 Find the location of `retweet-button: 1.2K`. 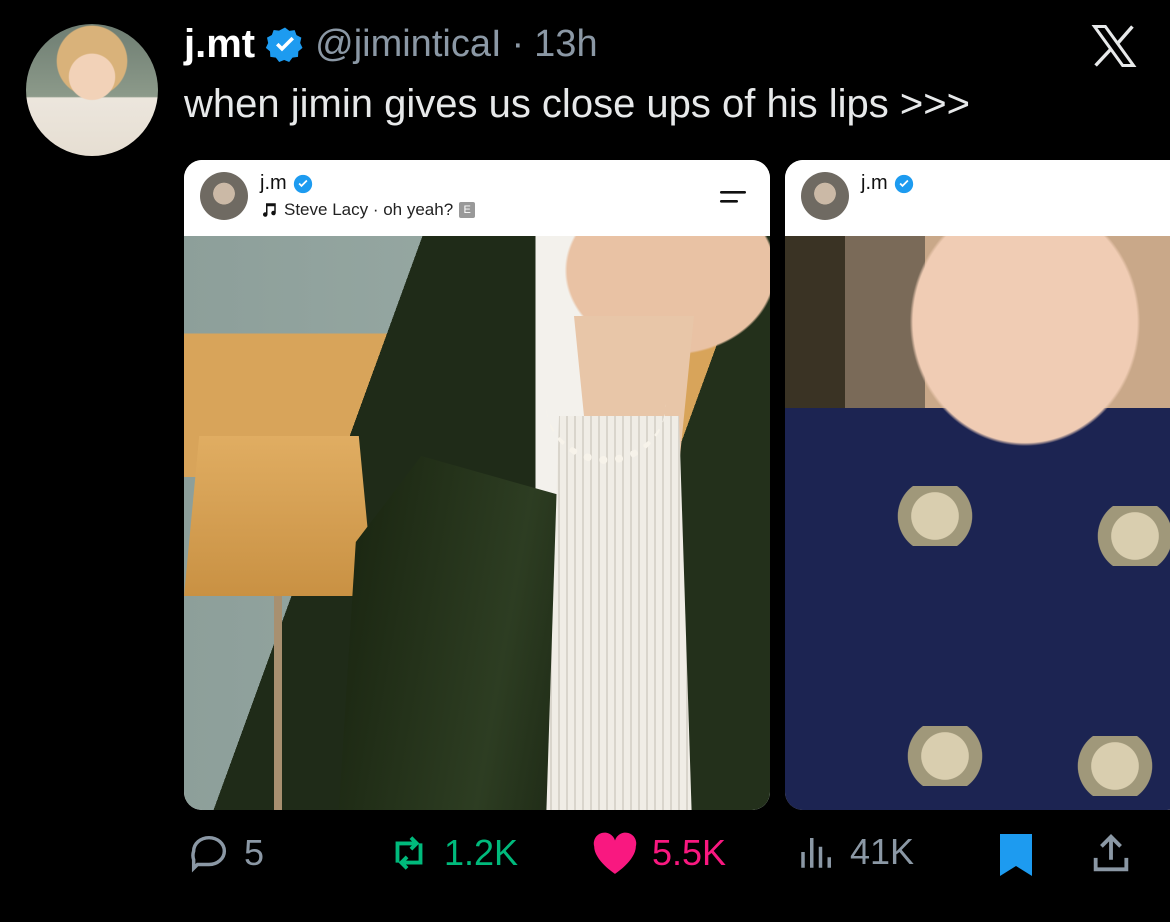

retweet-button: 1.2K is located at coordinates (452, 853).